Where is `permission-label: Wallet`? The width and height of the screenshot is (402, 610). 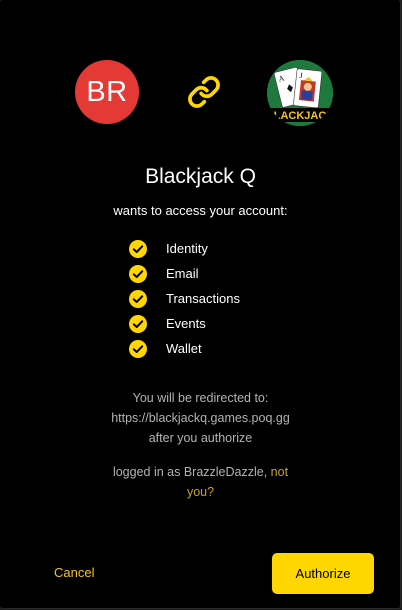
permission-label: Wallet is located at coordinates (184, 348).